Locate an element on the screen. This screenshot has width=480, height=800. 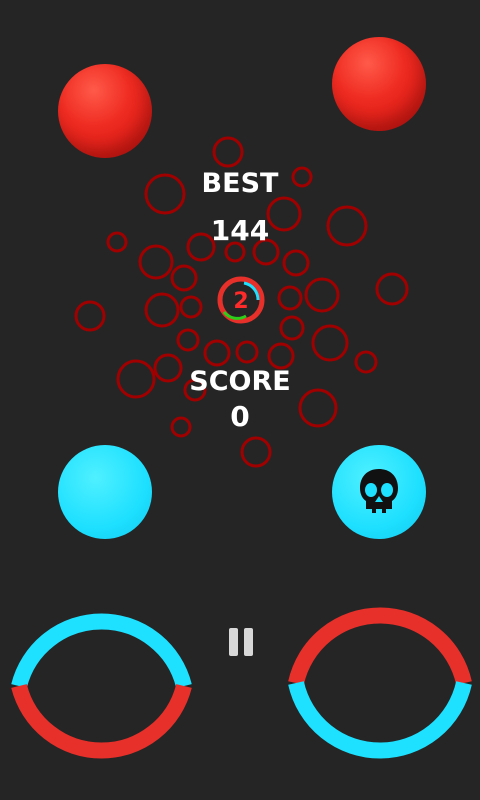
right-color-wheel is located at coordinates (380, 683).